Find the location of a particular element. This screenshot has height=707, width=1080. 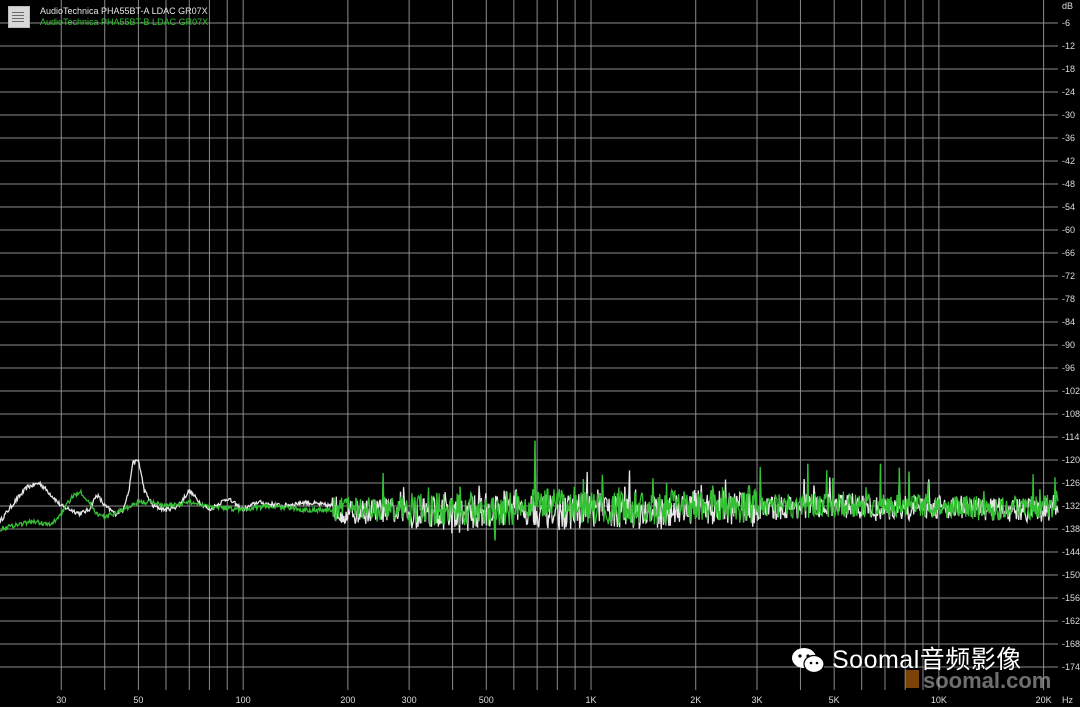

y-tick-label: -24 is located at coordinates (1068, 92).